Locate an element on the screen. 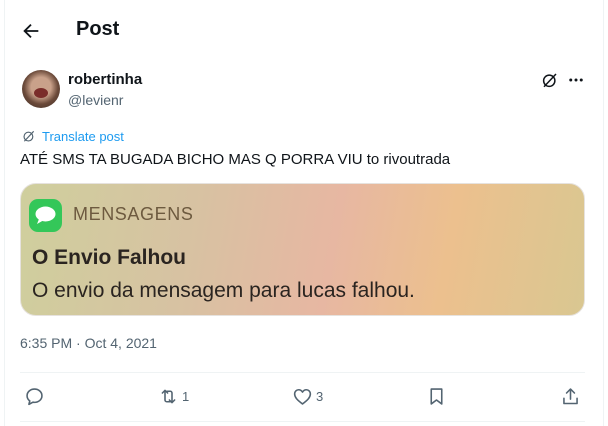 The height and width of the screenshot is (426, 608). bookmark-button is located at coordinates (436, 396).